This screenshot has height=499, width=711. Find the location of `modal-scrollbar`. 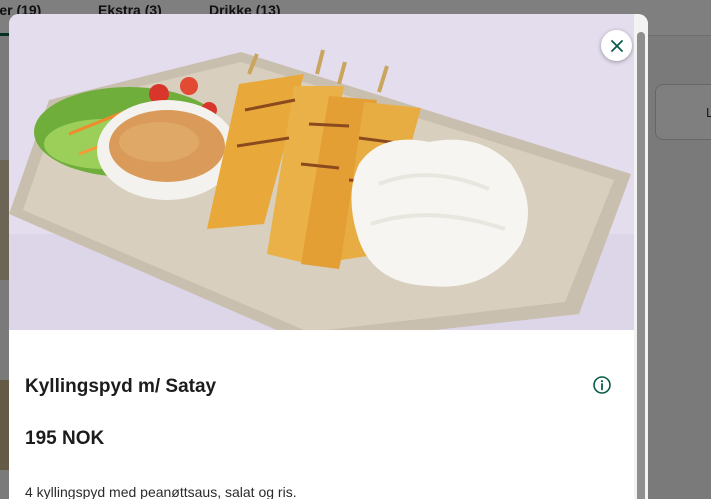

modal-scrollbar is located at coordinates (641, 256).